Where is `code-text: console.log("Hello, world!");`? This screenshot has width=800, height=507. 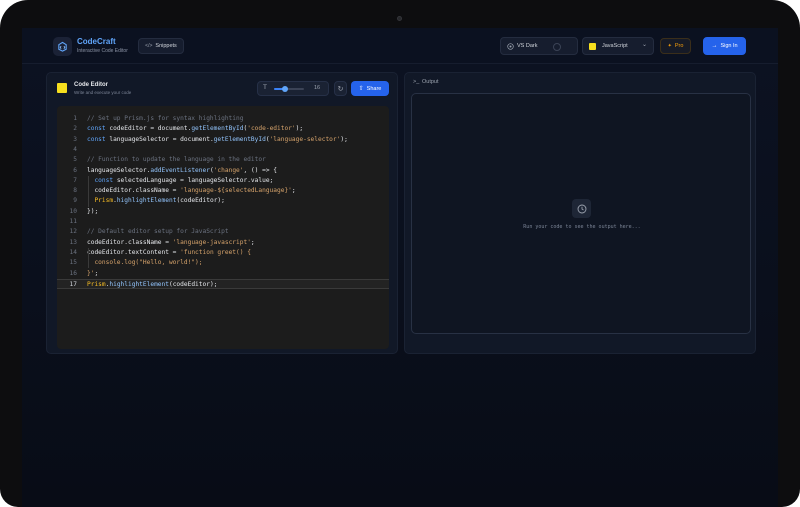 code-text: console.log("Hello, world!"); is located at coordinates (145, 263).